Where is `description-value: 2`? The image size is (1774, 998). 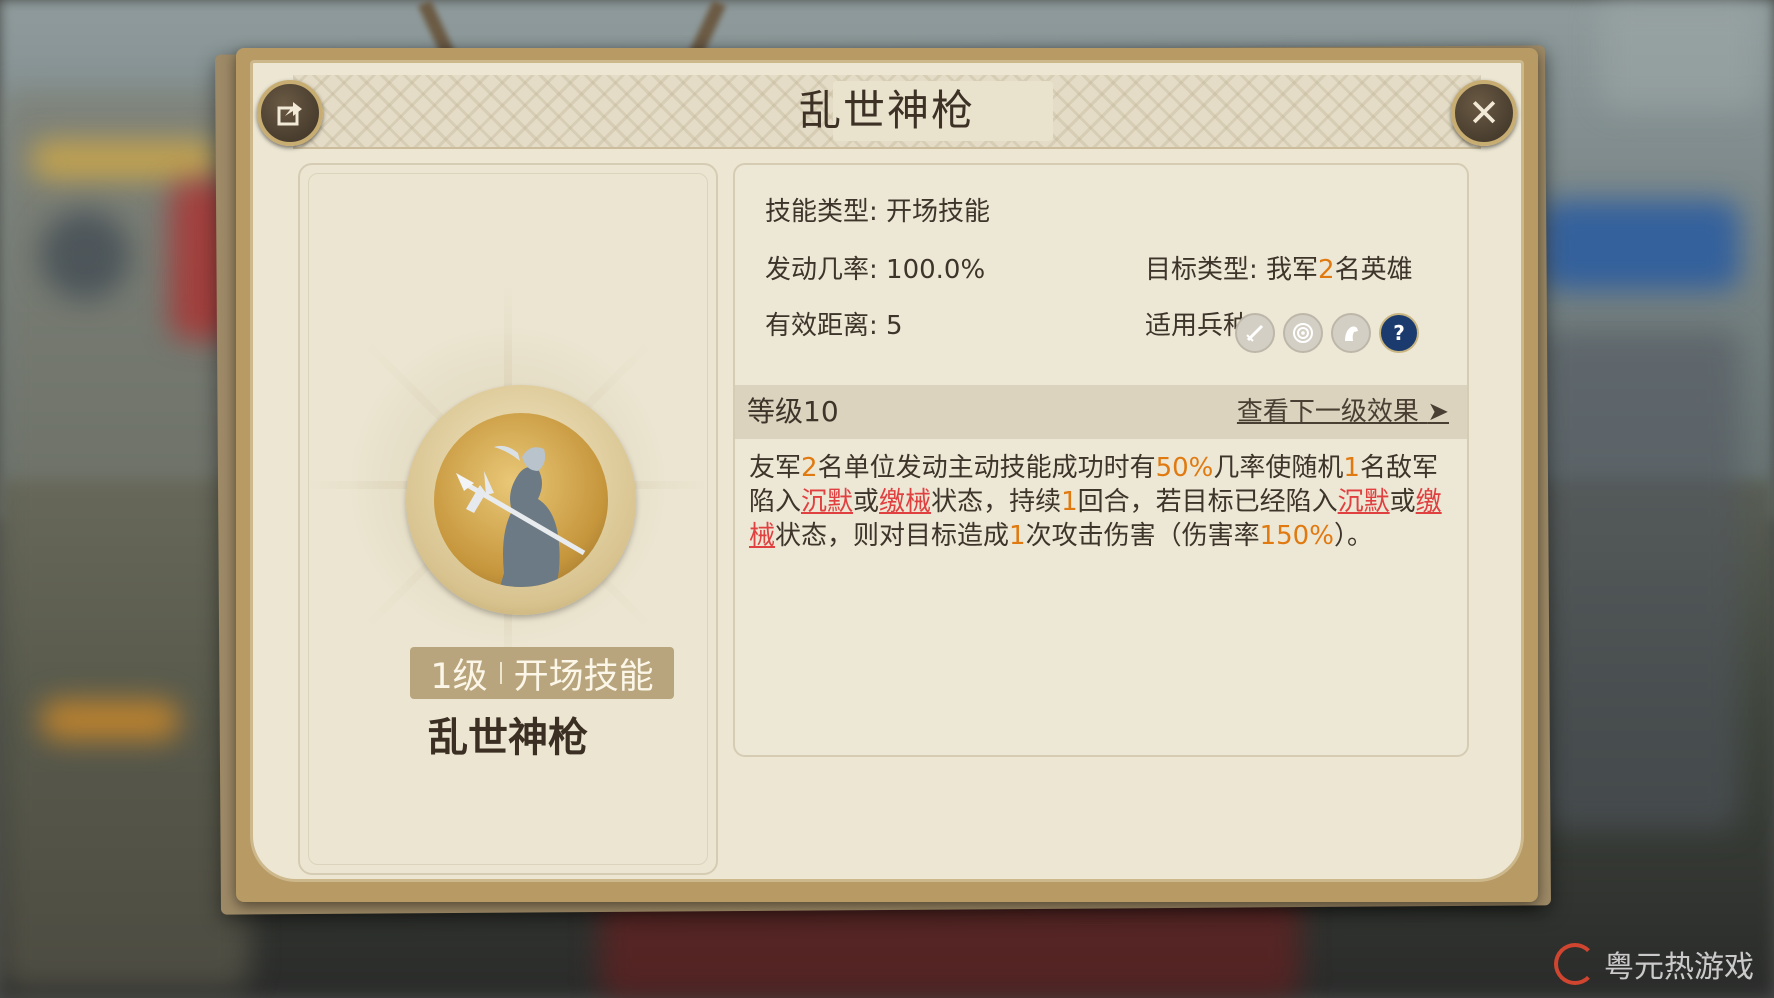
description-value: 2 is located at coordinates (809, 468).